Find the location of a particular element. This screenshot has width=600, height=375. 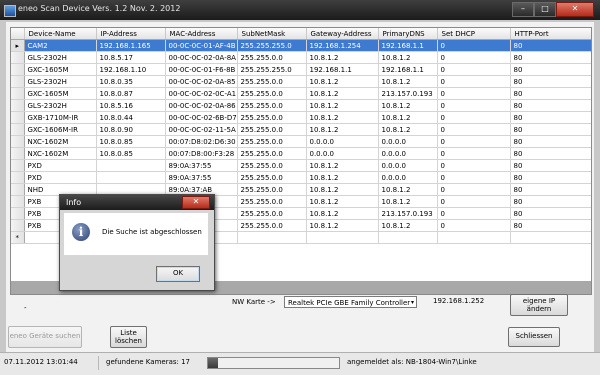

table-cell: 10.8.5.17 is located at coordinates (131, 57).